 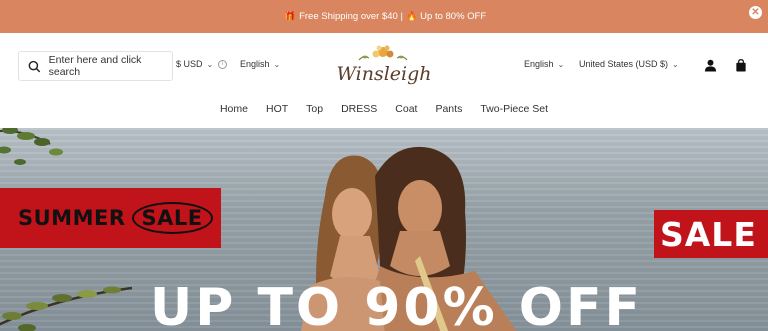 I want to click on language-label-right: English, so click(x=539, y=64).